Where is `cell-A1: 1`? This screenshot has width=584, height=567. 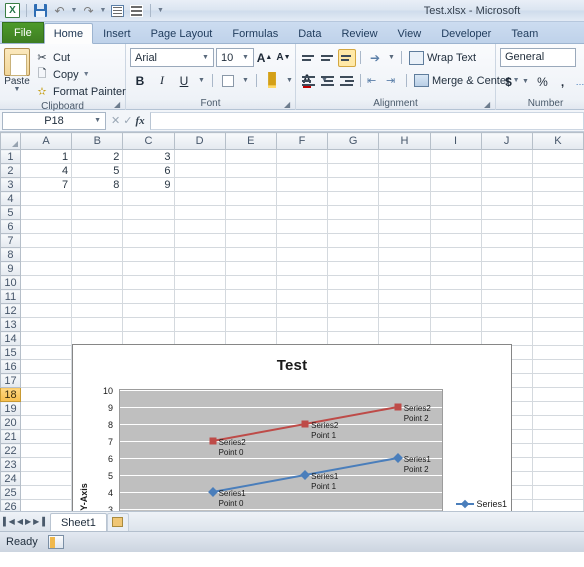
cell-A1: 1 is located at coordinates (46, 156).